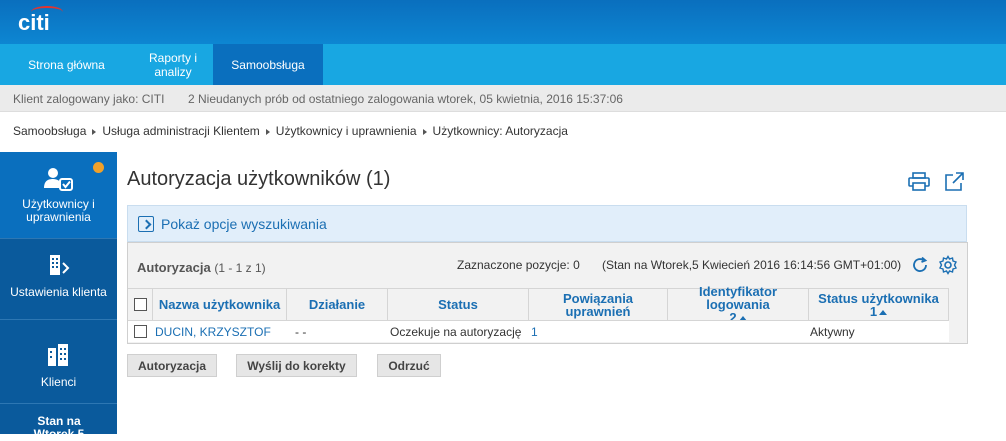 The image size is (1006, 441). Describe the element at coordinates (296, 365) in the screenshot. I see `send-to-correction-button: Wyślij do korekty` at that location.